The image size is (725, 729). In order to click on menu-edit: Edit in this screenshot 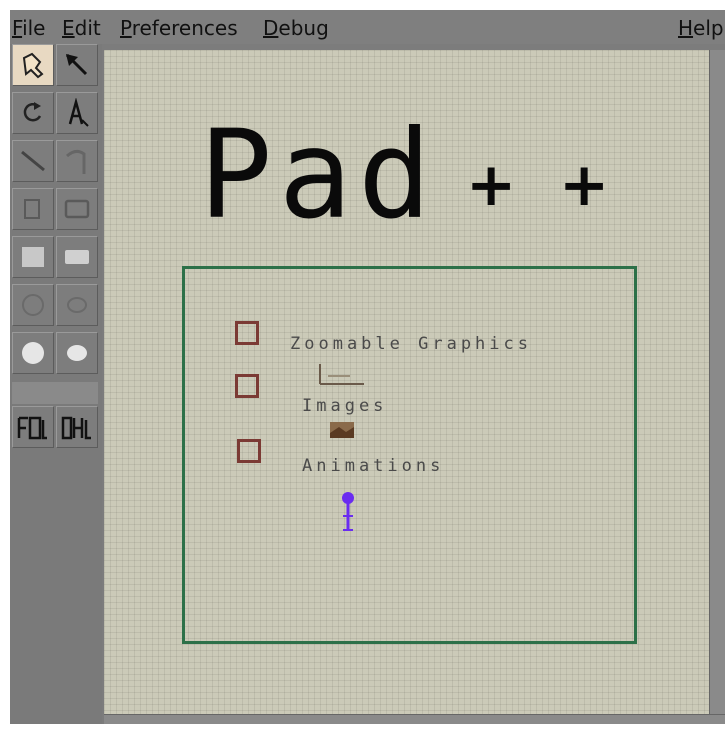, I will do `click(81, 28)`.